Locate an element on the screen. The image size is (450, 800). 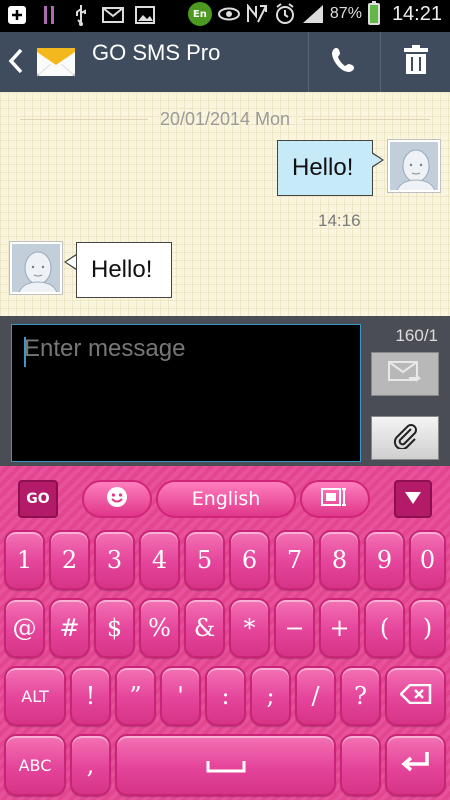
key-label: ABC is located at coordinates (35, 765).